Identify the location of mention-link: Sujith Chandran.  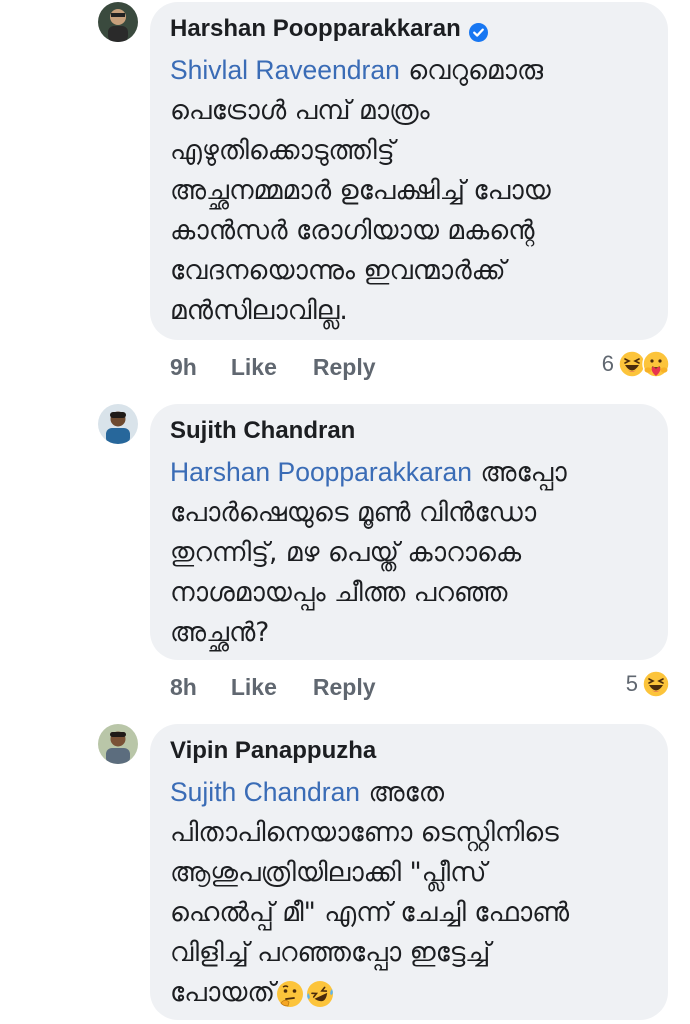
(265, 792).